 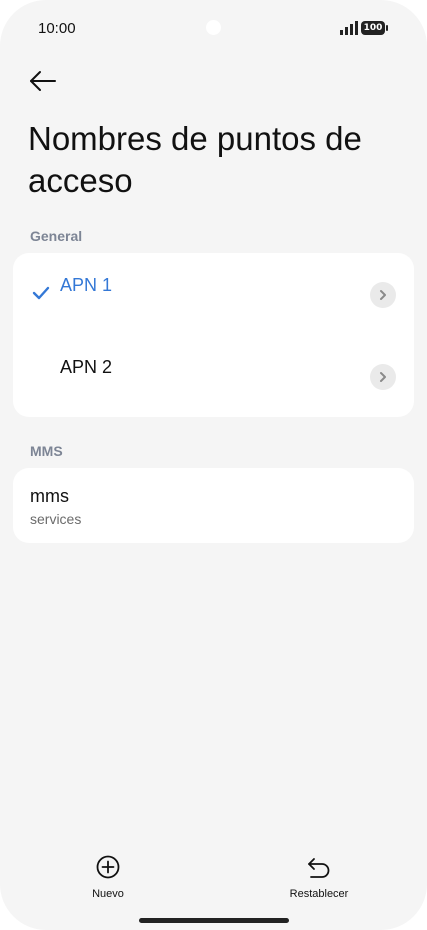 I want to click on page-title: Nombres de puntos de acceso, so click(x=195, y=159).